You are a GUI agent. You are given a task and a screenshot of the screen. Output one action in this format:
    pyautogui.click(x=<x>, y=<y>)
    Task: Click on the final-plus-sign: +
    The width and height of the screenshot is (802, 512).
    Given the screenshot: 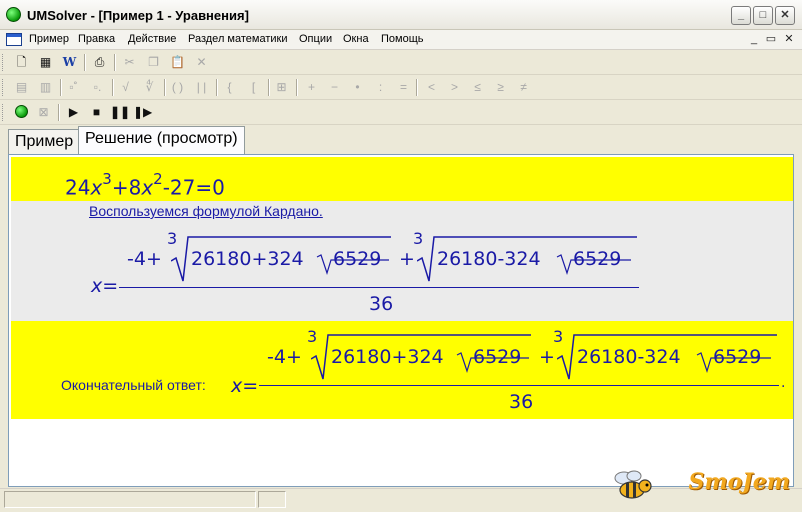 What is the action you would take?
    pyautogui.click(x=547, y=357)
    